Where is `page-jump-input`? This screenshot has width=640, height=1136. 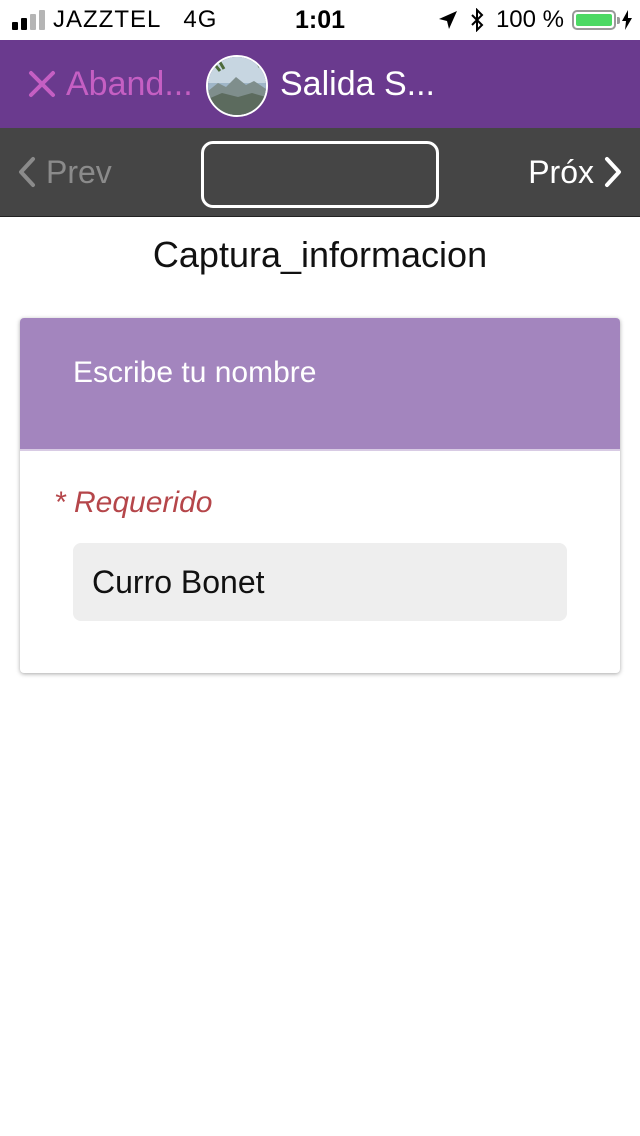
page-jump-input is located at coordinates (320, 174).